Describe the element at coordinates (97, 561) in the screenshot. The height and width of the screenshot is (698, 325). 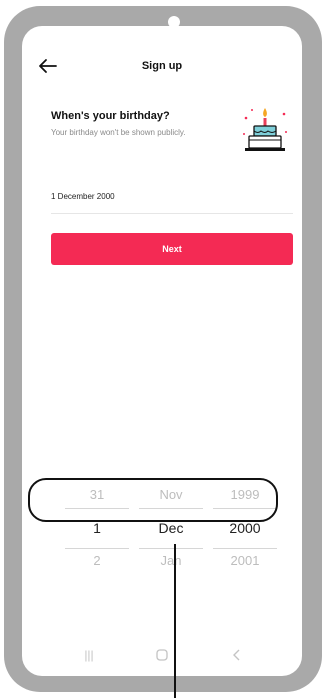
I see `day-next: 2` at that location.